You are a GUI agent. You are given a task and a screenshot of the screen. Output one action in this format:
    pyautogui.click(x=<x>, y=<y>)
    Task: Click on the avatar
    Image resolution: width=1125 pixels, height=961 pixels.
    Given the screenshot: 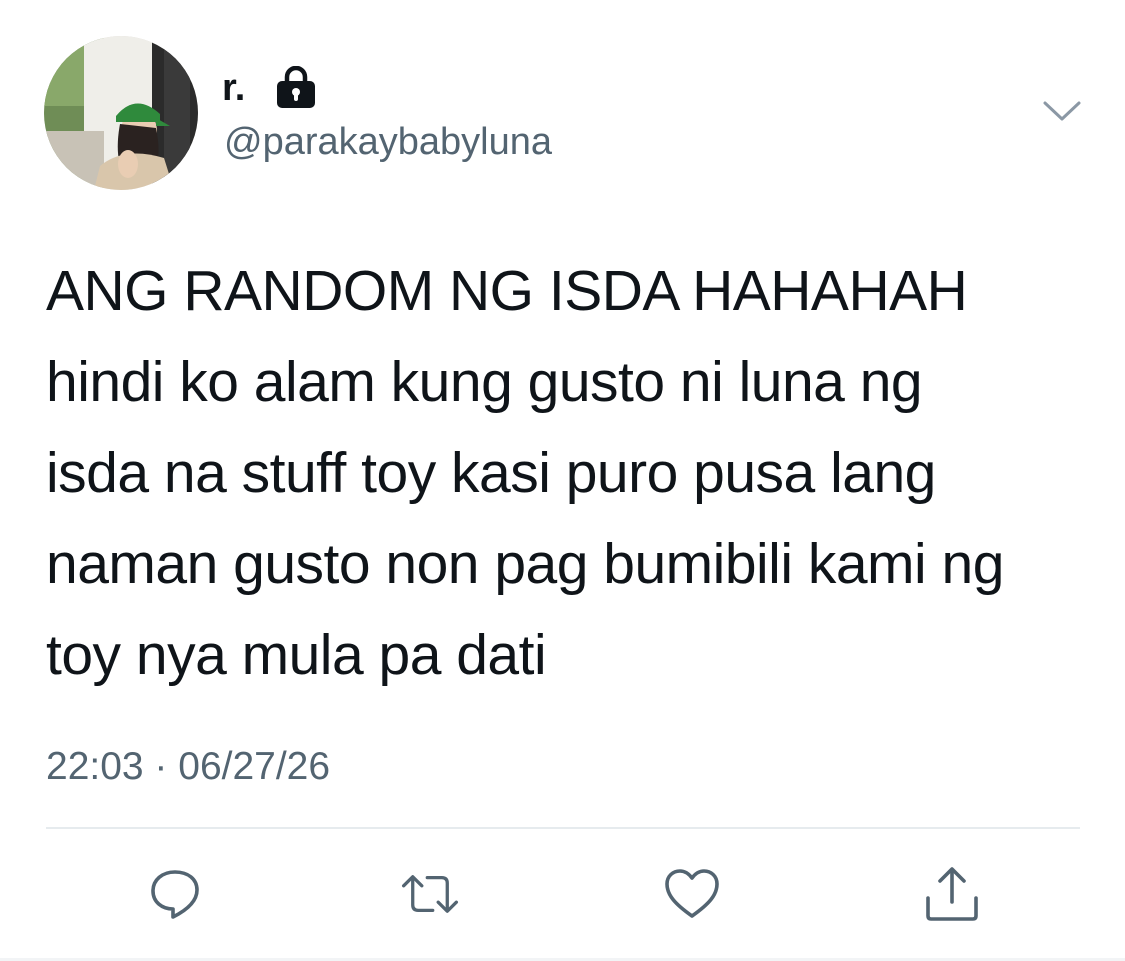 What is the action you would take?
    pyautogui.click(x=121, y=113)
    